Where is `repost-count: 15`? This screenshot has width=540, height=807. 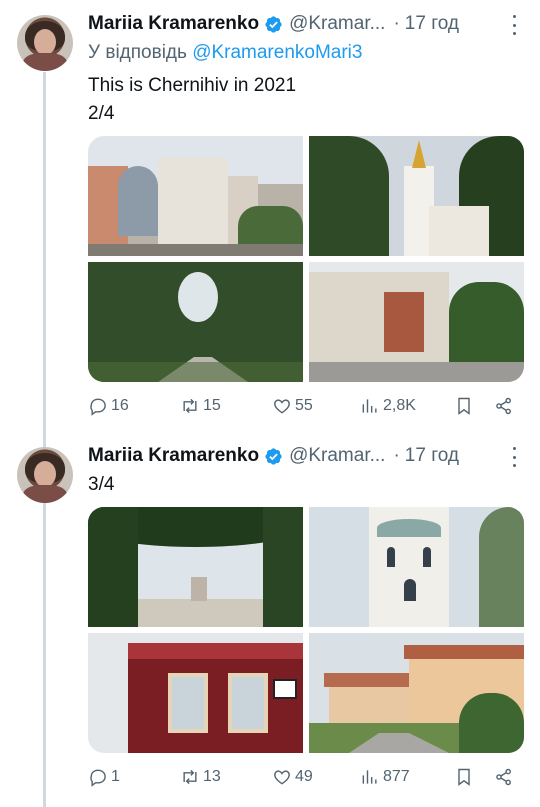
repost-count: 15 is located at coordinates (212, 405).